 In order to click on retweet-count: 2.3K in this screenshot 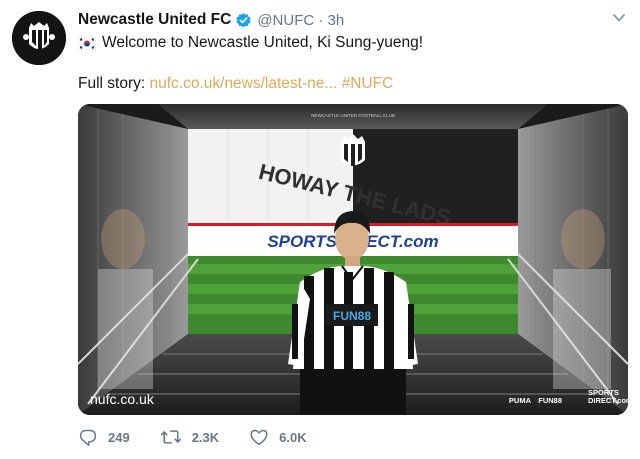, I will do `click(205, 437)`.